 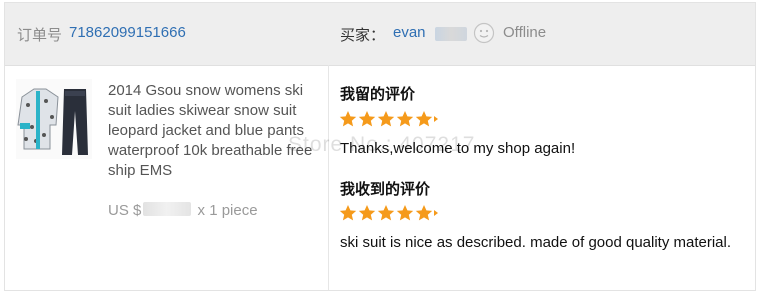 What do you see at coordinates (227, 210) in the screenshot?
I see `quantity: x 1 piece` at bounding box center [227, 210].